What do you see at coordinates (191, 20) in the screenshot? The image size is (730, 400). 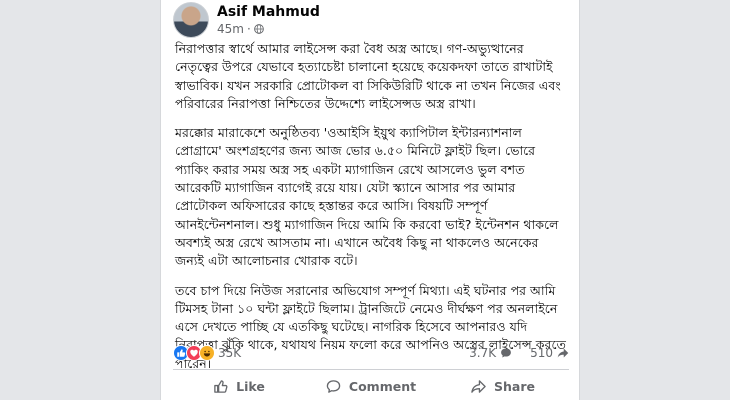 I see `avatar` at bounding box center [191, 20].